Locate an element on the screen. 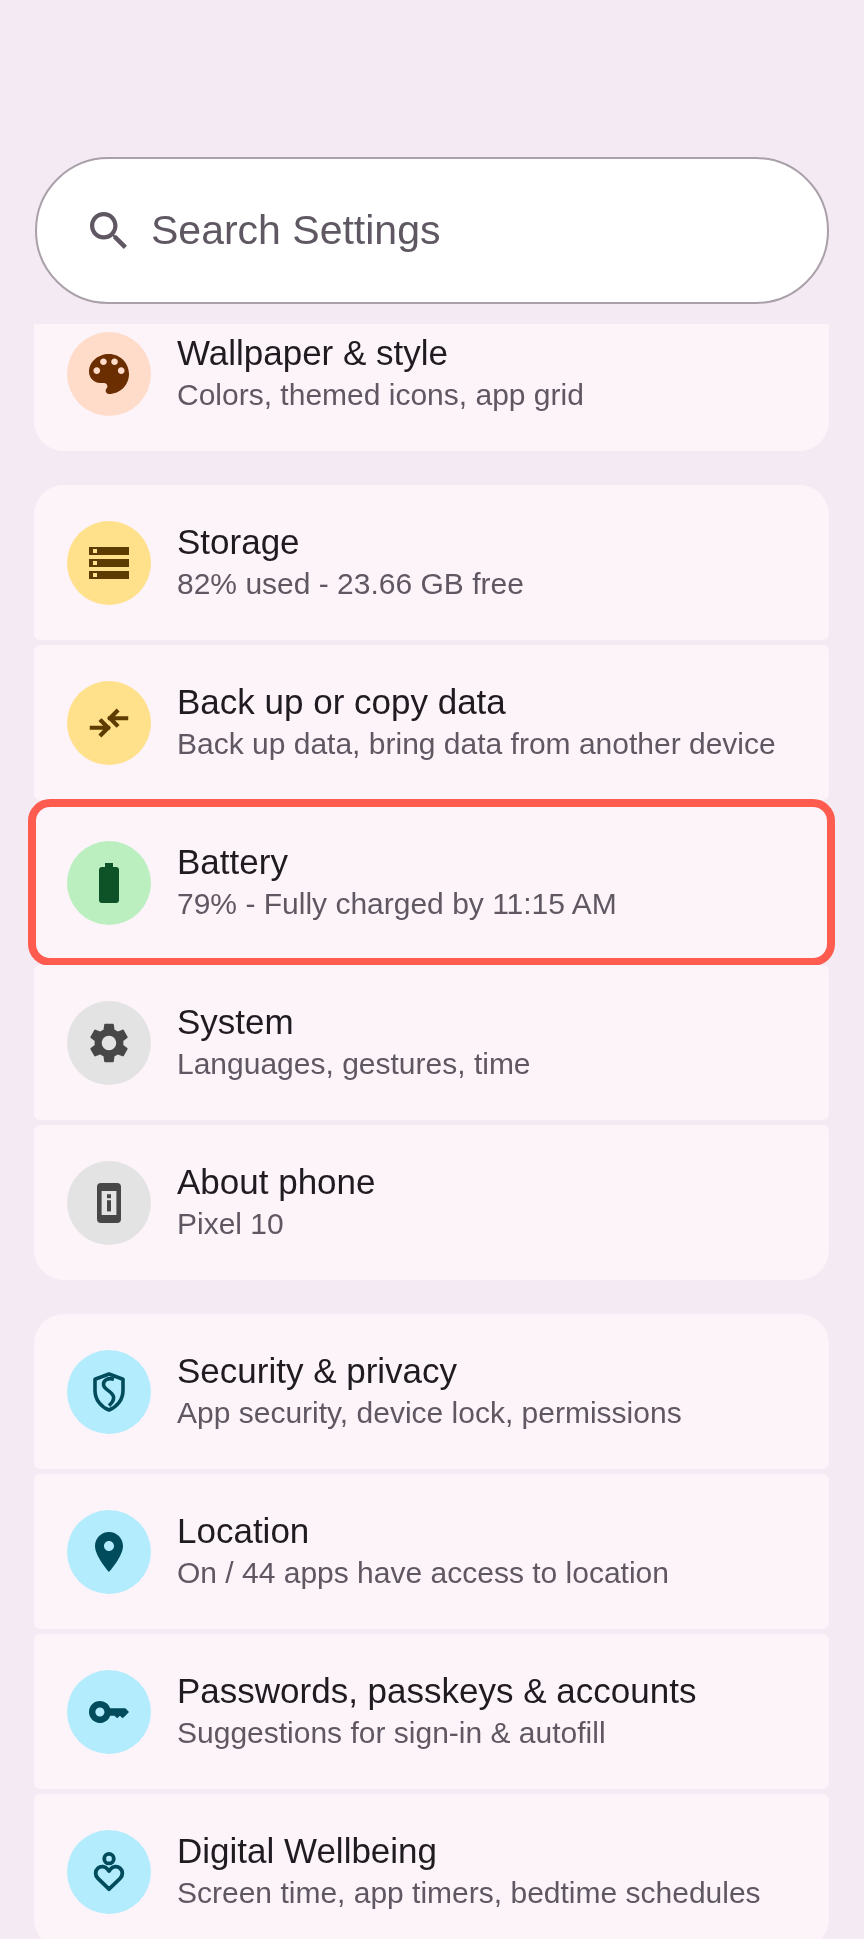  item-summary: Pixel 10 is located at coordinates (231, 1223).